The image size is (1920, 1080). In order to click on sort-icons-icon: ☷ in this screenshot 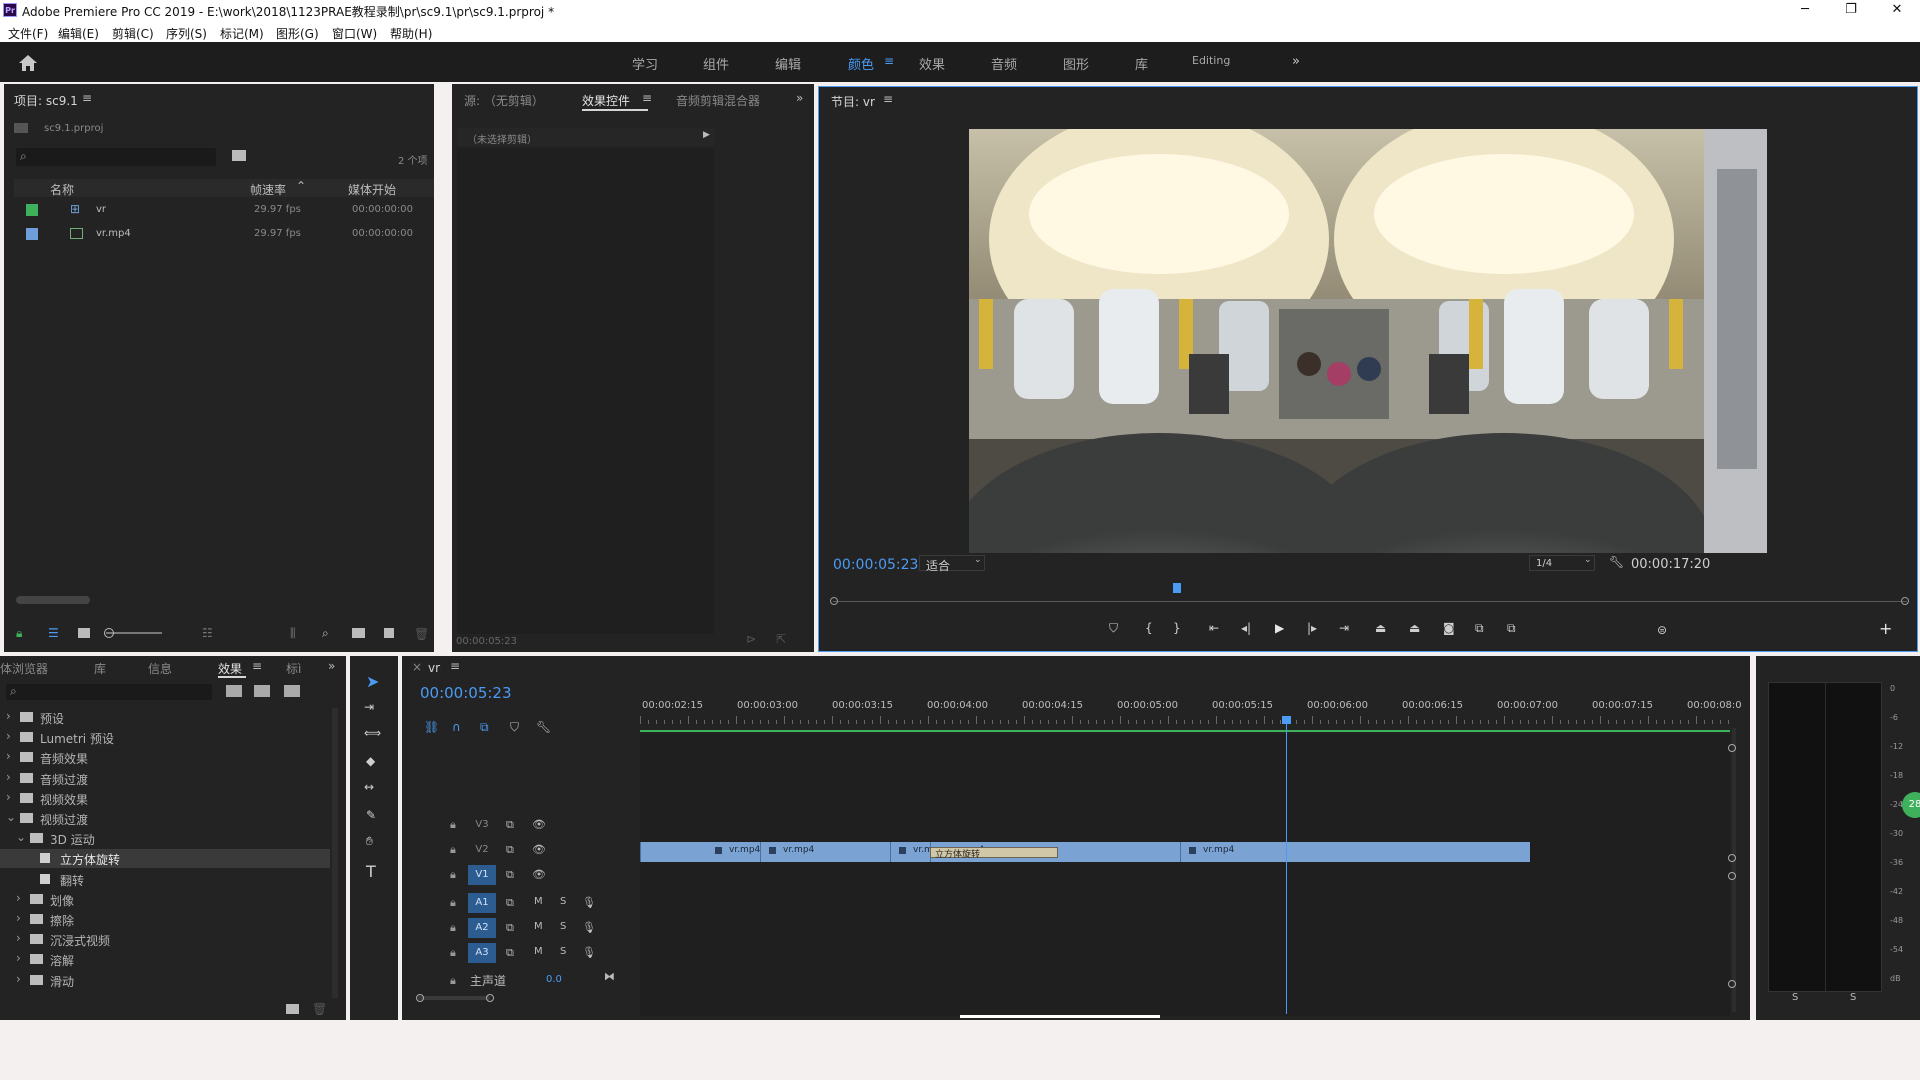, I will do `click(207, 633)`.